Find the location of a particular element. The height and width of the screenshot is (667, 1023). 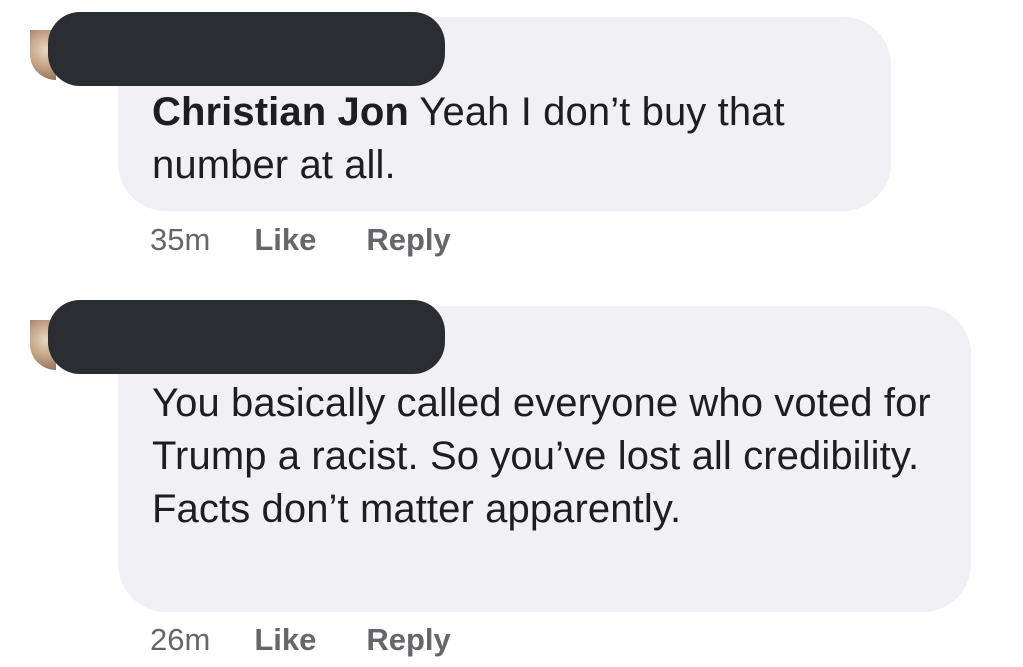

comment-actions: 26m Like Reply is located at coordinates (300, 640).